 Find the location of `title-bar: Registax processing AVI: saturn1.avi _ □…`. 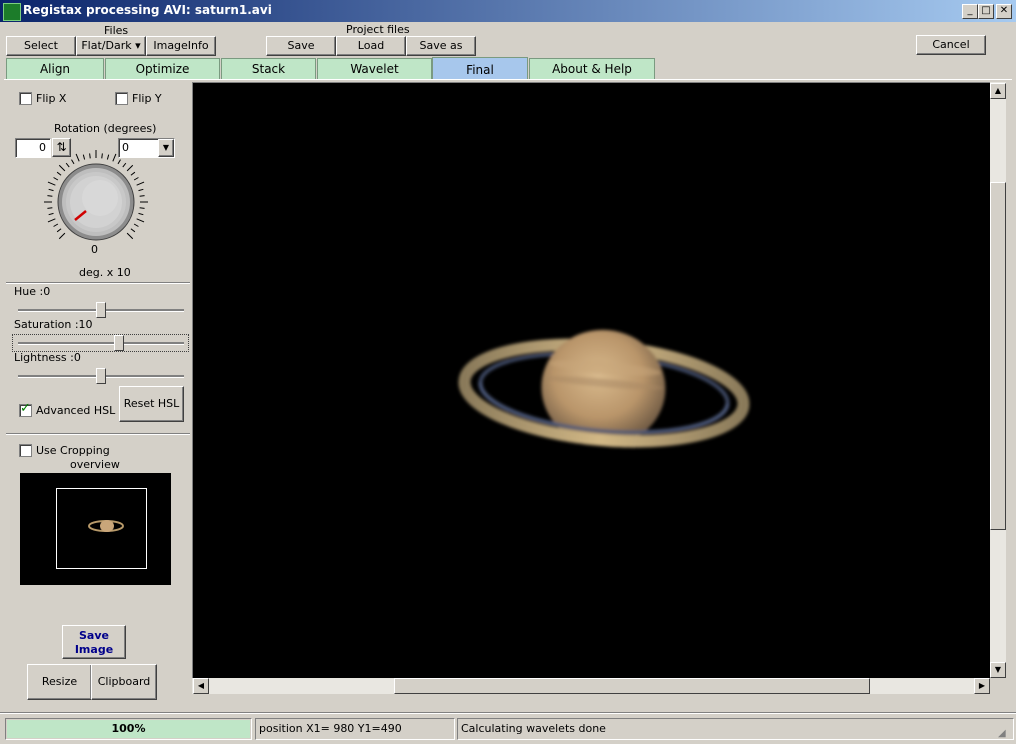

title-bar: Registax processing AVI: saturn1.avi _ □… is located at coordinates (508, 11).